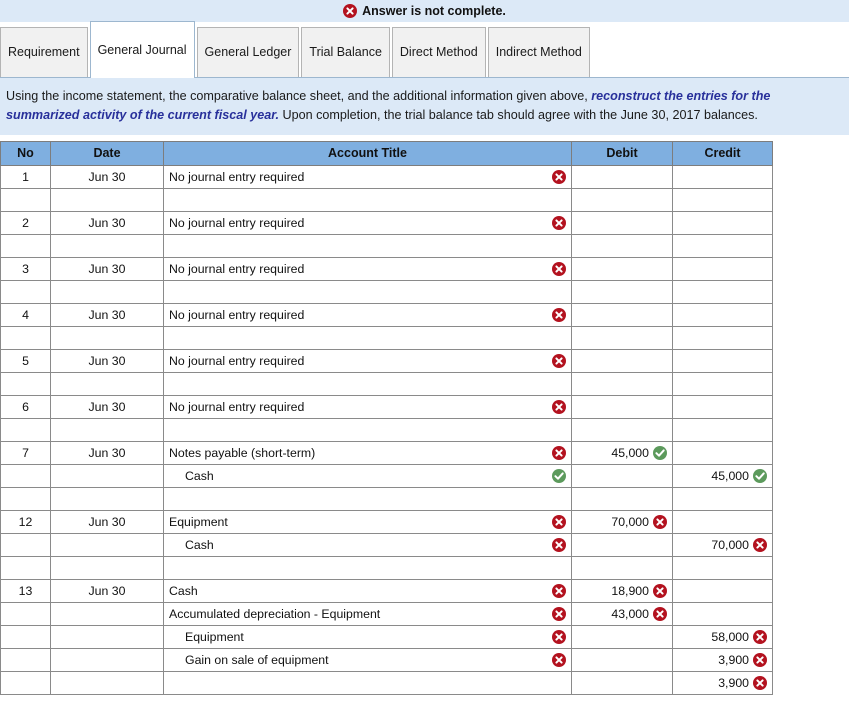 Image resolution: width=849 pixels, height=715 pixels. What do you see at coordinates (630, 452) in the screenshot?
I see `debit-amount-text: 45,000` at bounding box center [630, 452].